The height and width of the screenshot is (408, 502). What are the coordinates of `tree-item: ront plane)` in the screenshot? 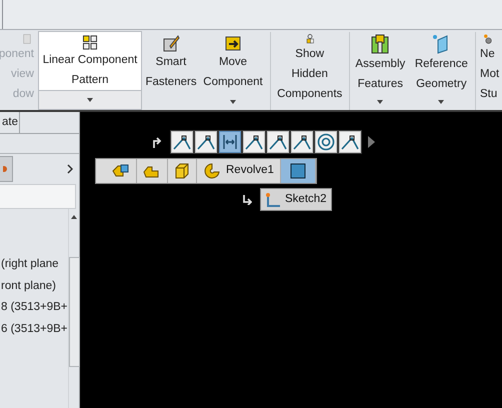 It's located at (34, 285).